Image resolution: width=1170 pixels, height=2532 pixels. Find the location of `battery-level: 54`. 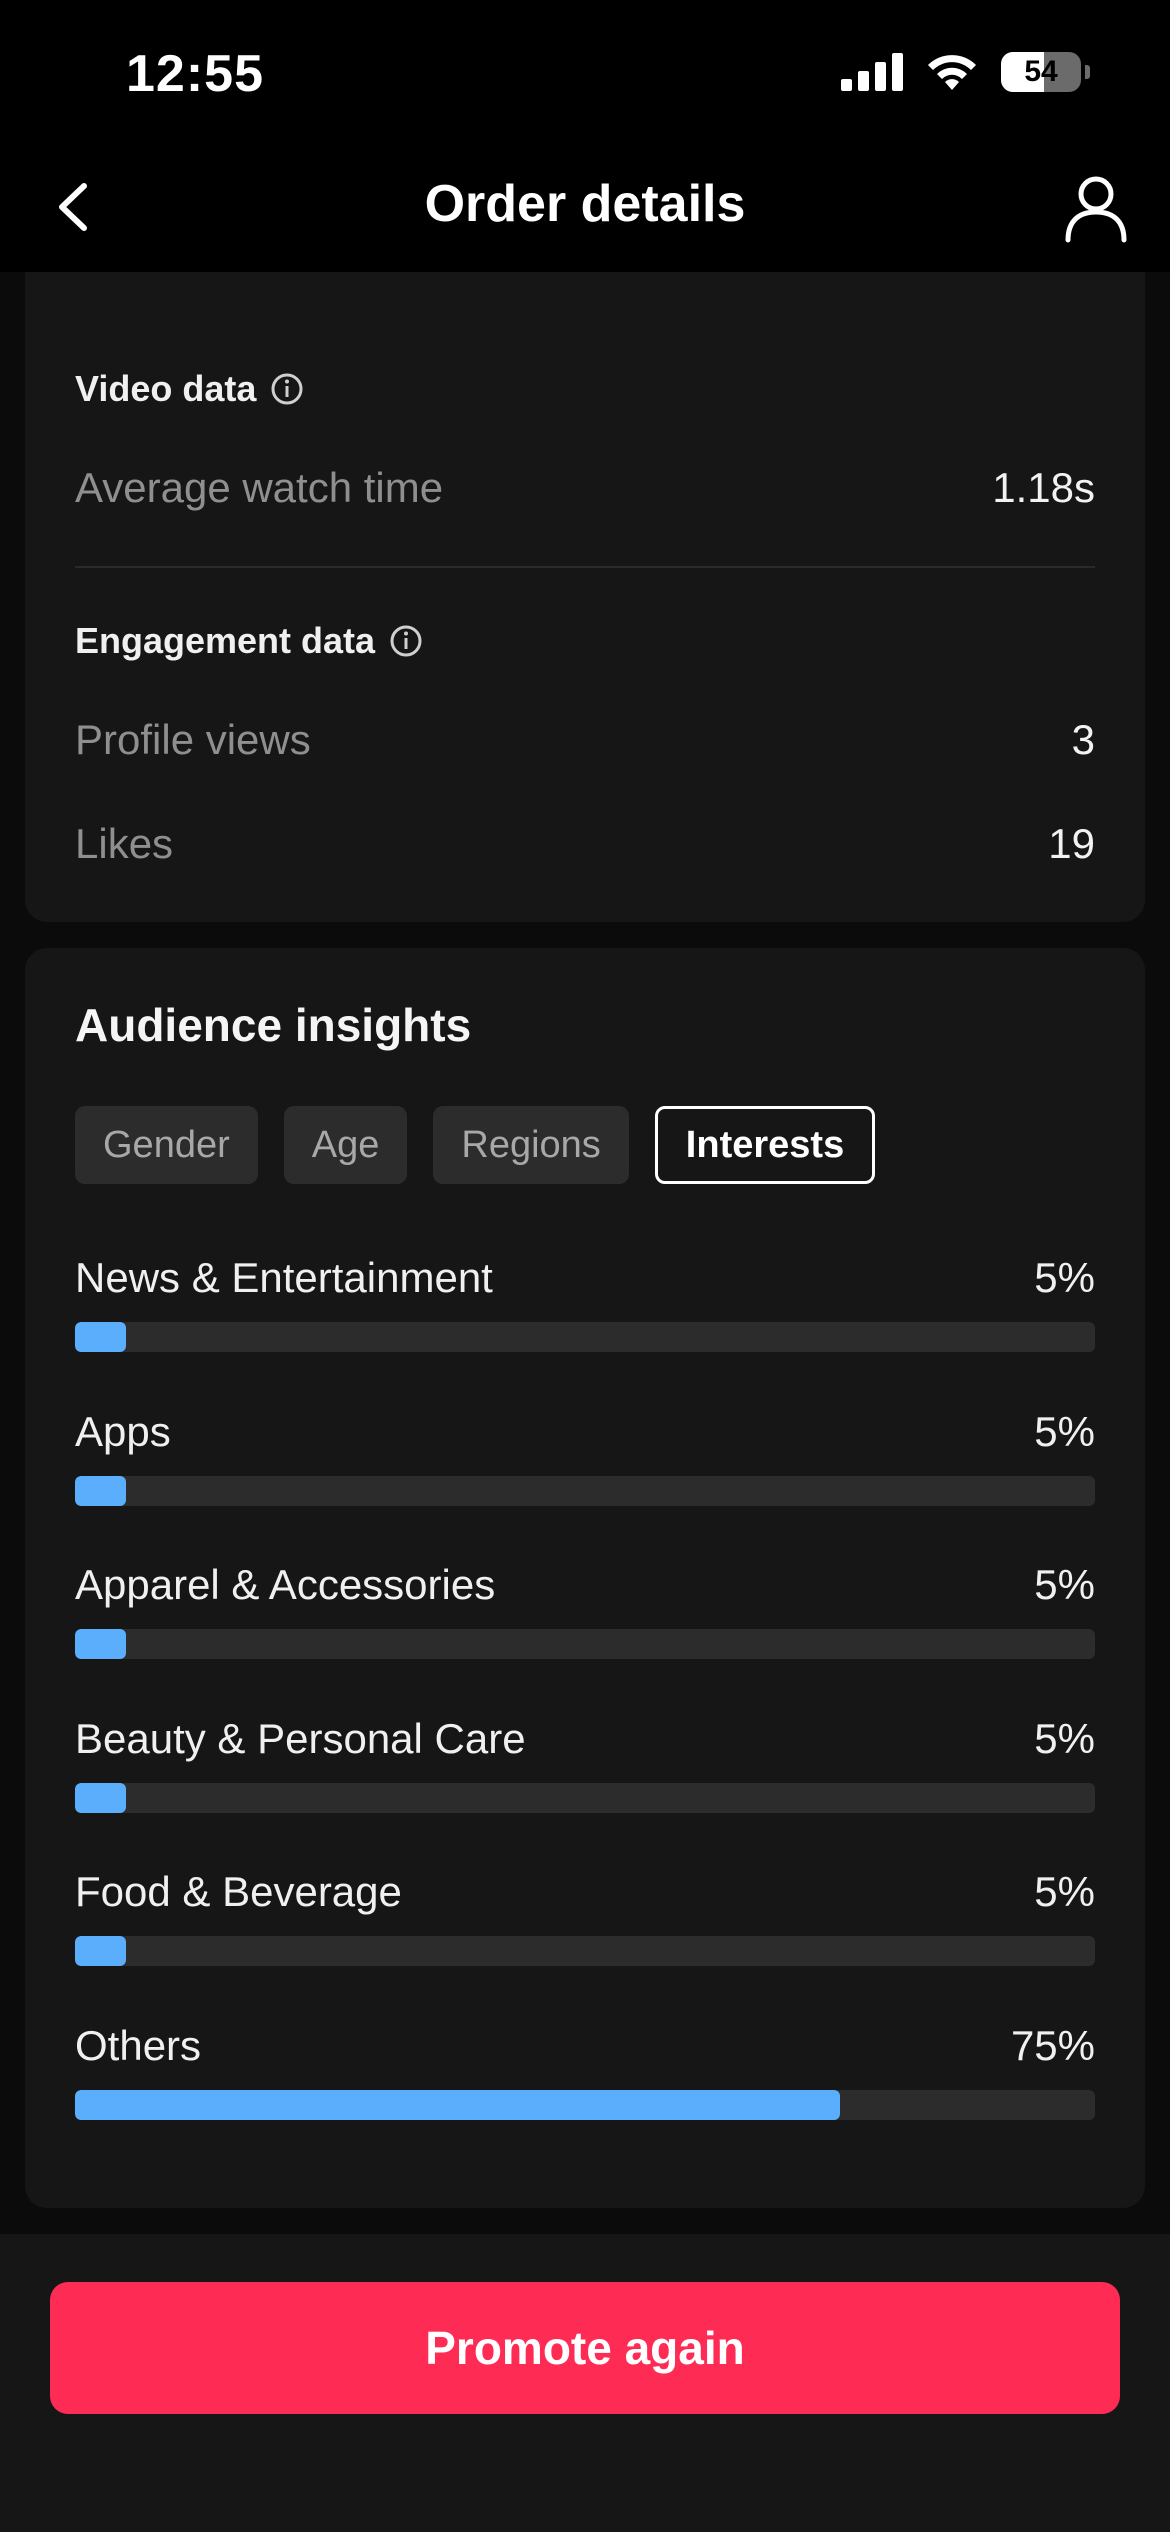

battery-level: 54 is located at coordinates (1041, 71).